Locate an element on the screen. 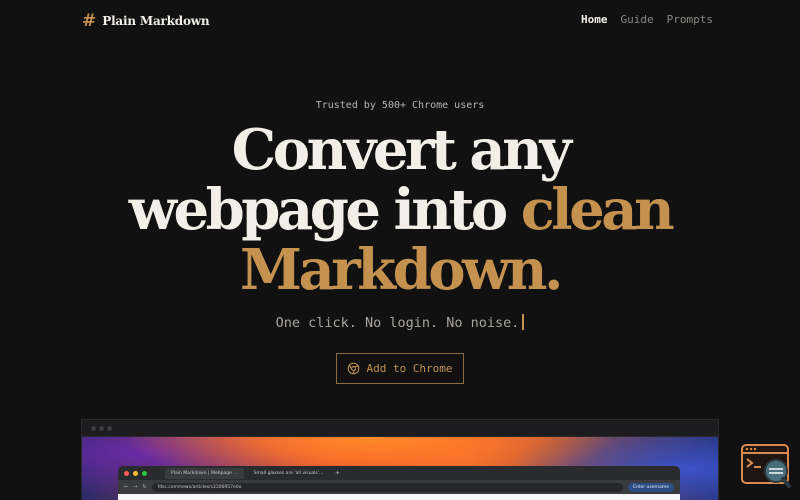 This screenshot has width=800, height=500. terminal-search-icon is located at coordinates (766, 467).